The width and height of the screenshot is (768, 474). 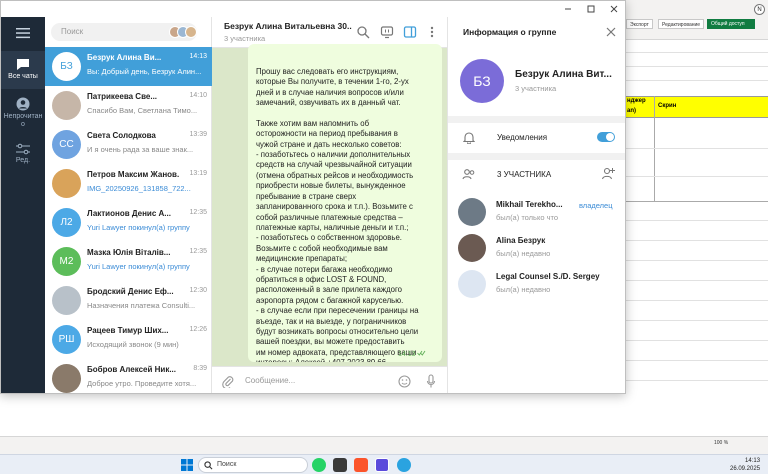 What do you see at coordinates (468, 174) in the screenshot?
I see `members-icon` at bounding box center [468, 174].